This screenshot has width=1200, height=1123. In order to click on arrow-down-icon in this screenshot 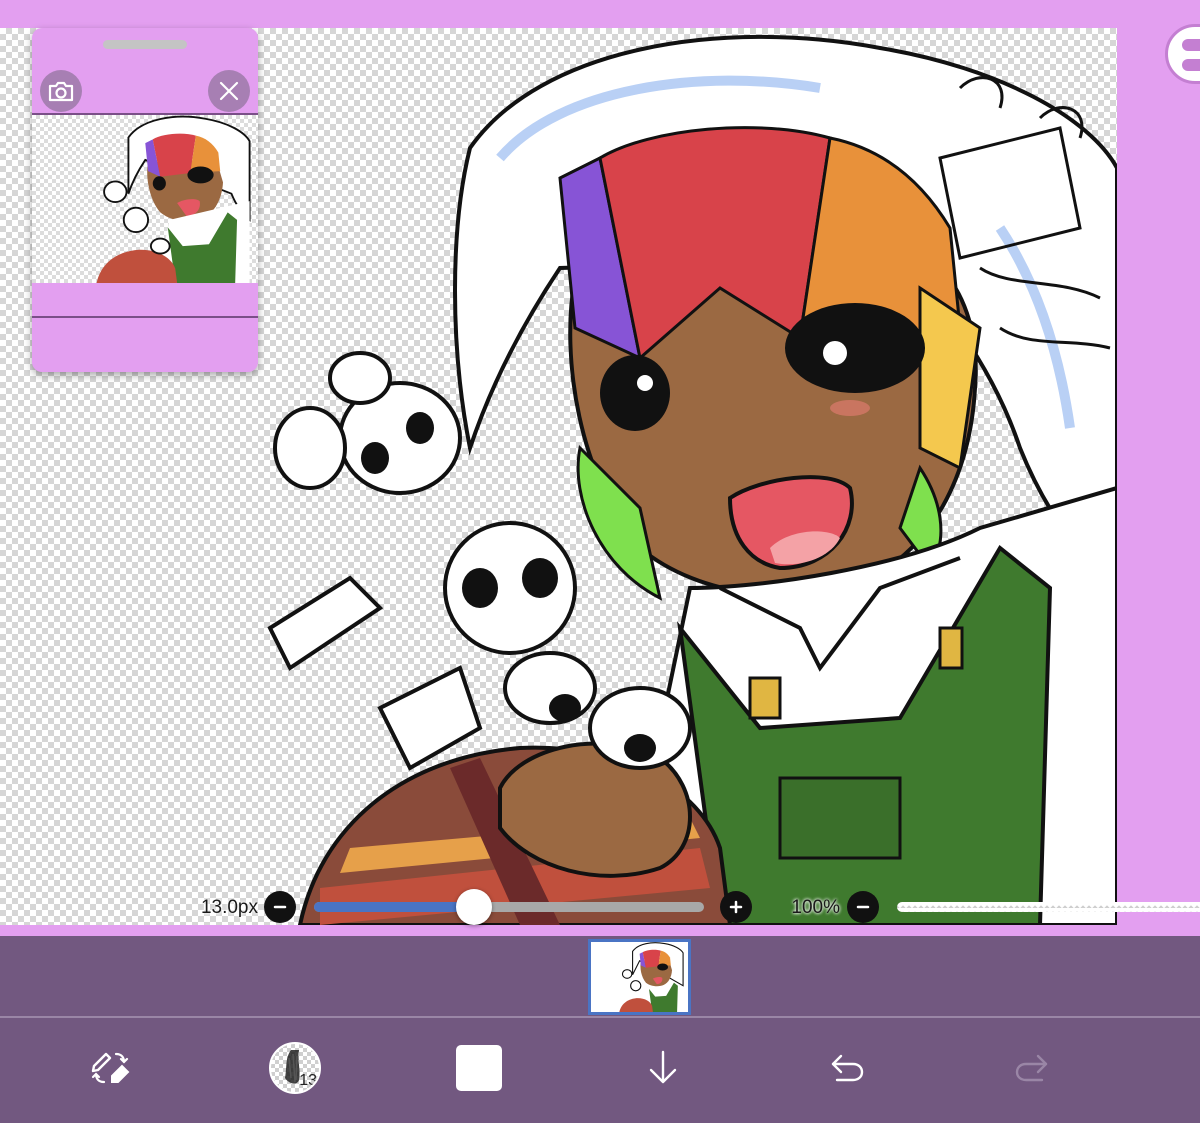, I will do `click(663, 1067)`.